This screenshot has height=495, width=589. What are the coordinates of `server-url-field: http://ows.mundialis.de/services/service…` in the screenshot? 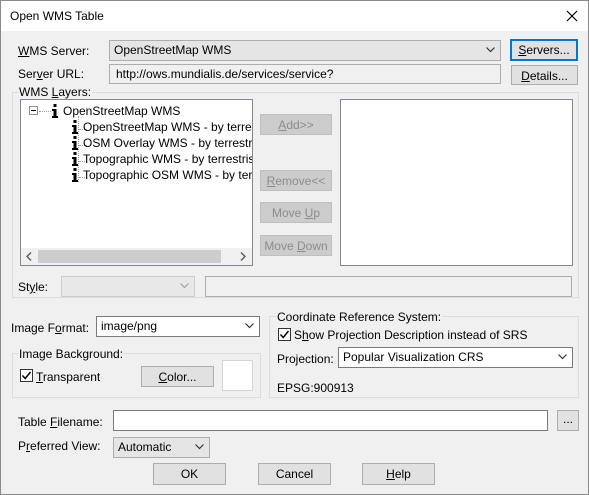 It's located at (305, 74).